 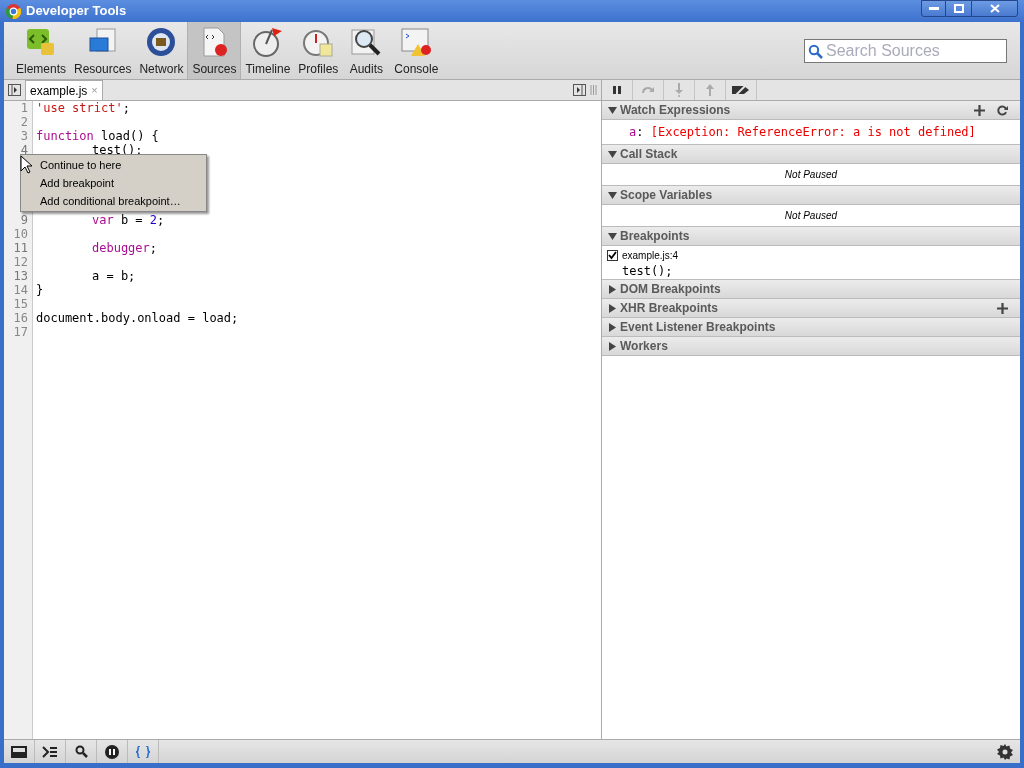 I want to click on line-number: 14, so click(x=20, y=290).